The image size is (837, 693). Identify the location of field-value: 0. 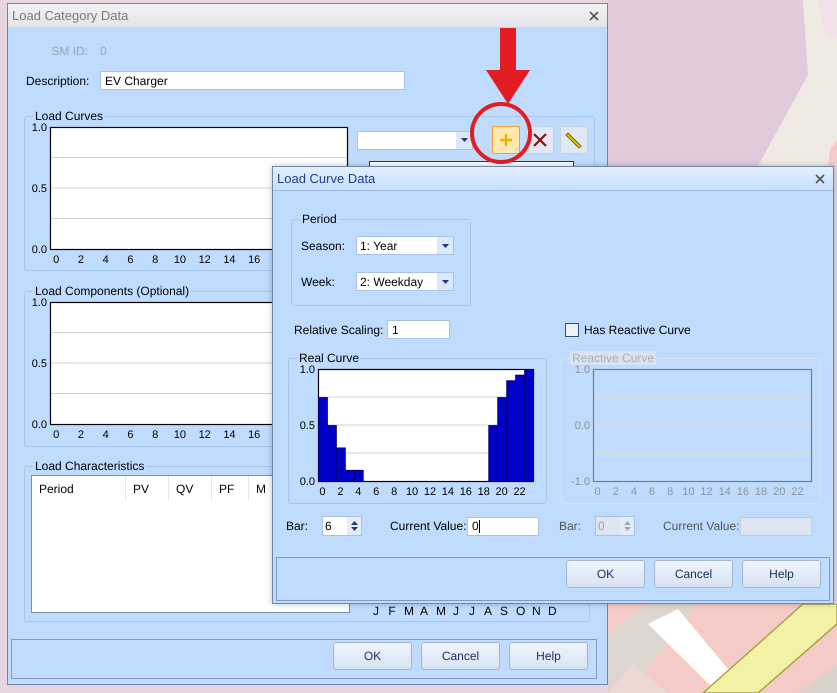
(103, 51).